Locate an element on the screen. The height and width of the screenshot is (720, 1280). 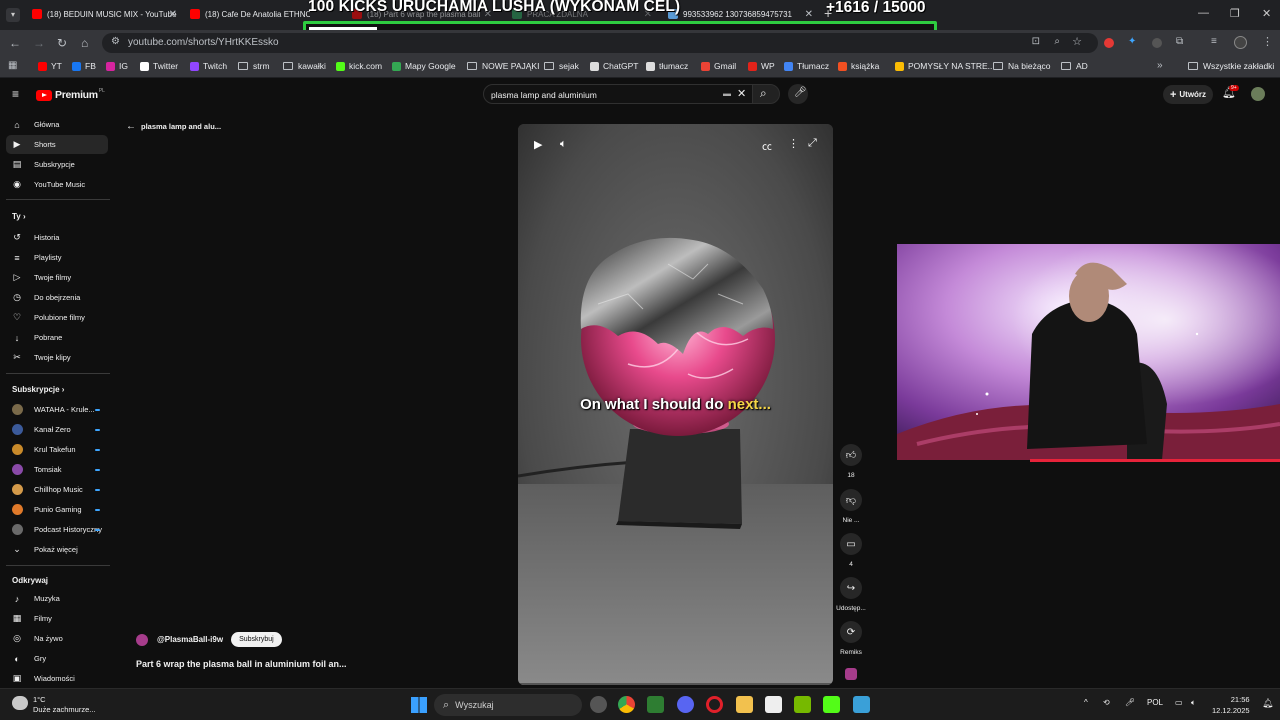
brave-icon is located at coordinates (655, 704).